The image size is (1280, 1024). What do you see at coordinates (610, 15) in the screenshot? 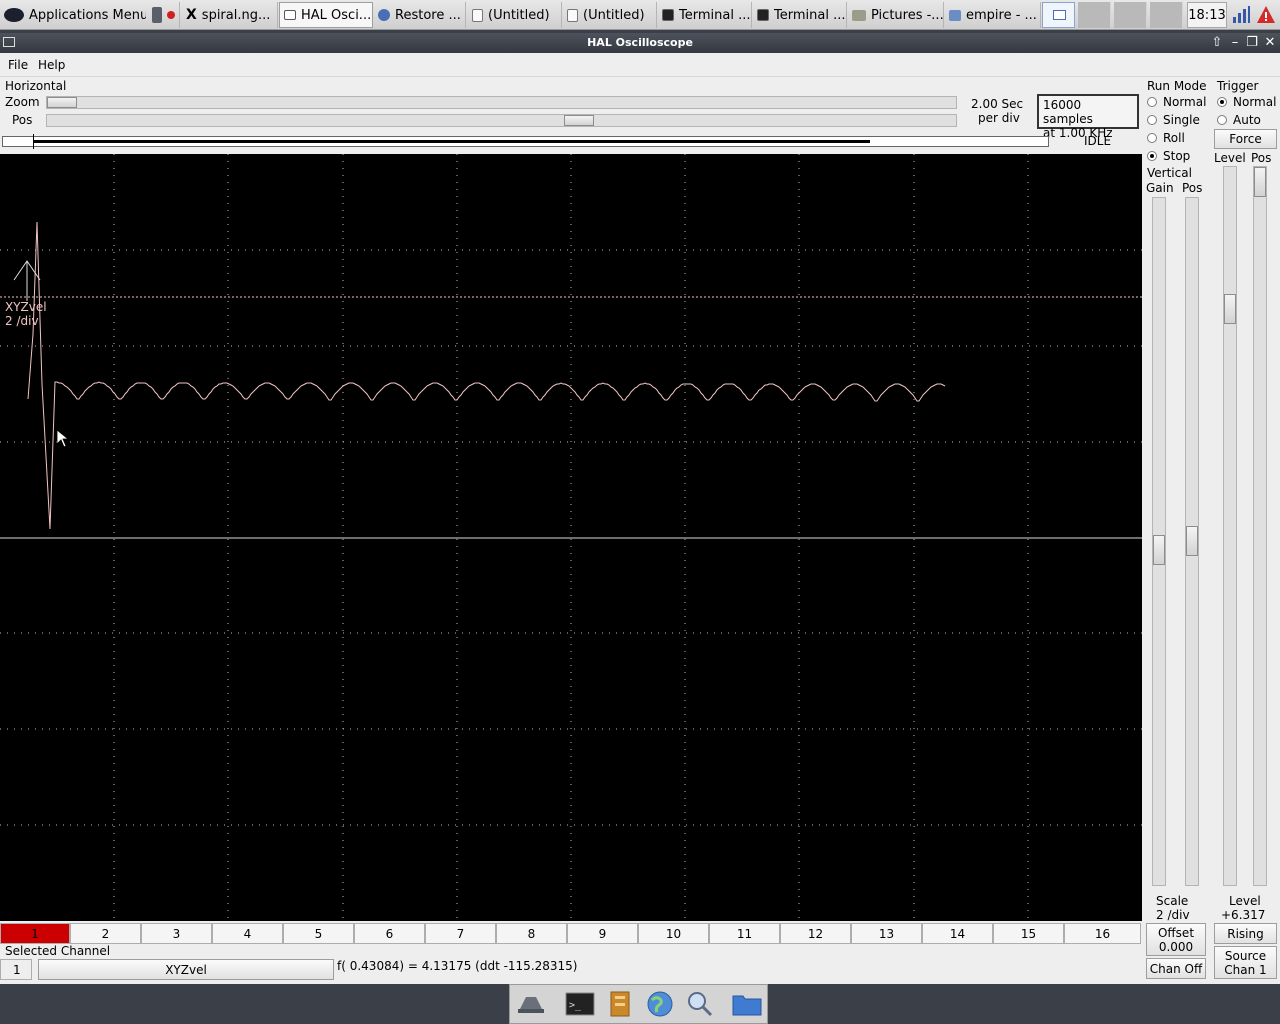
I see `task-untitled-2: (Untitled)` at bounding box center [610, 15].